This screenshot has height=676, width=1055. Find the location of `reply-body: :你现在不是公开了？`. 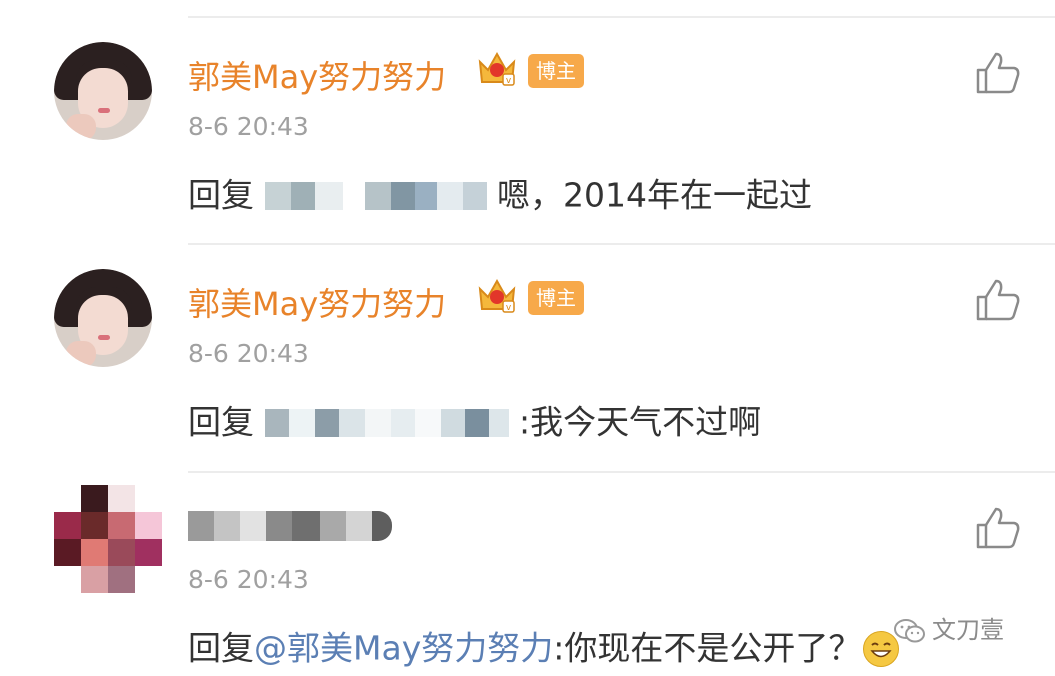

reply-body: :你现在不是公开了？ is located at coordinates (707, 648).